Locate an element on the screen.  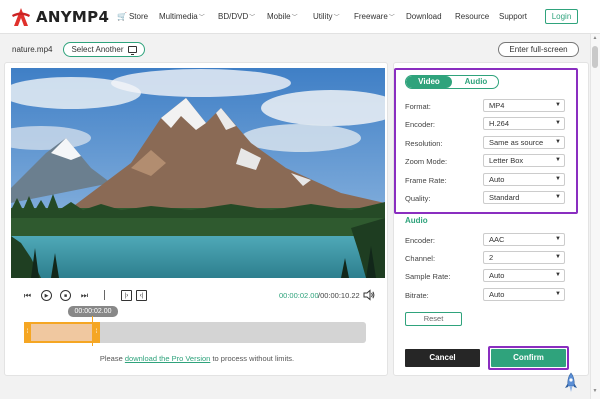
tab-audio: Audio is located at coordinates (475, 82).